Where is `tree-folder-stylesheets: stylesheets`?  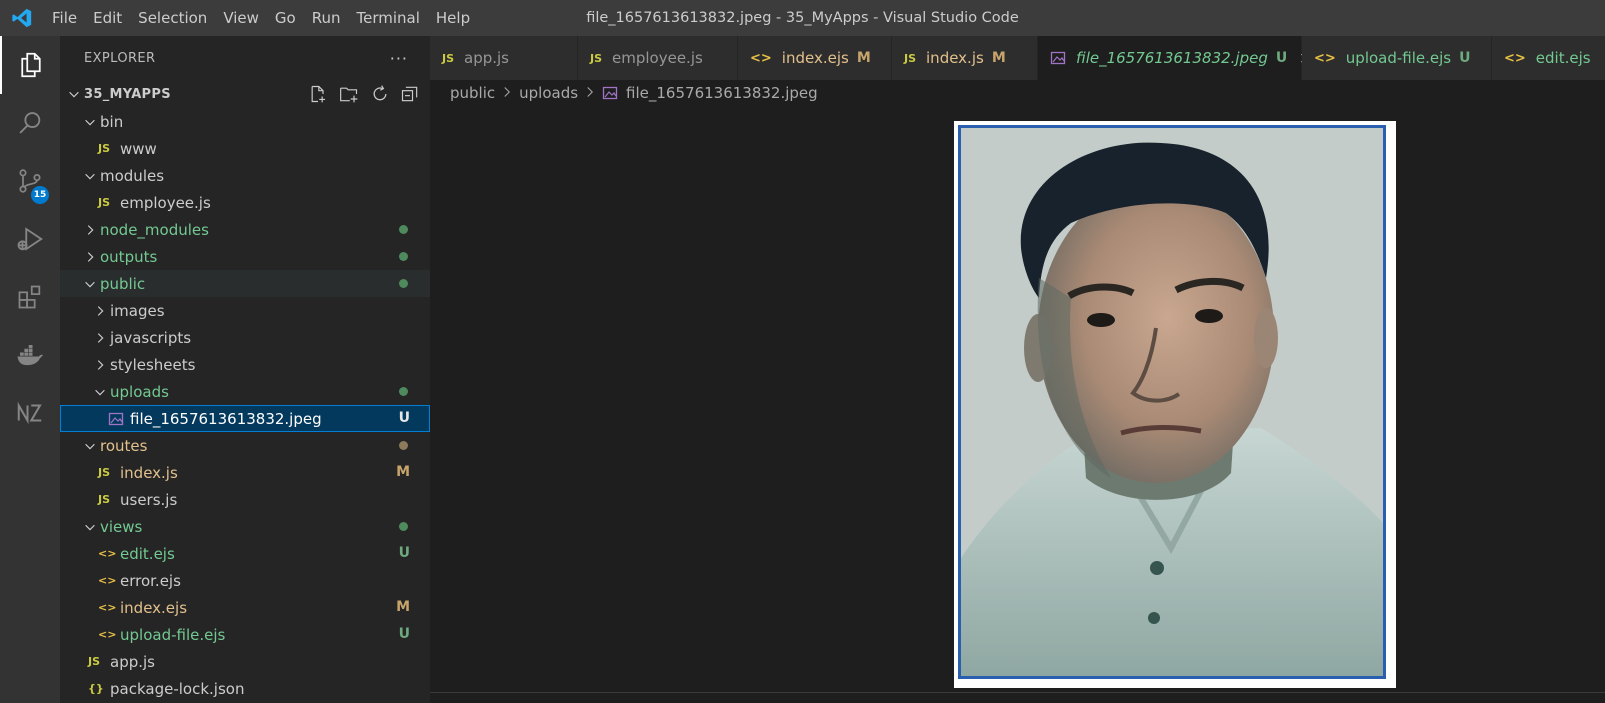 tree-folder-stylesheets: stylesheets is located at coordinates (245, 364).